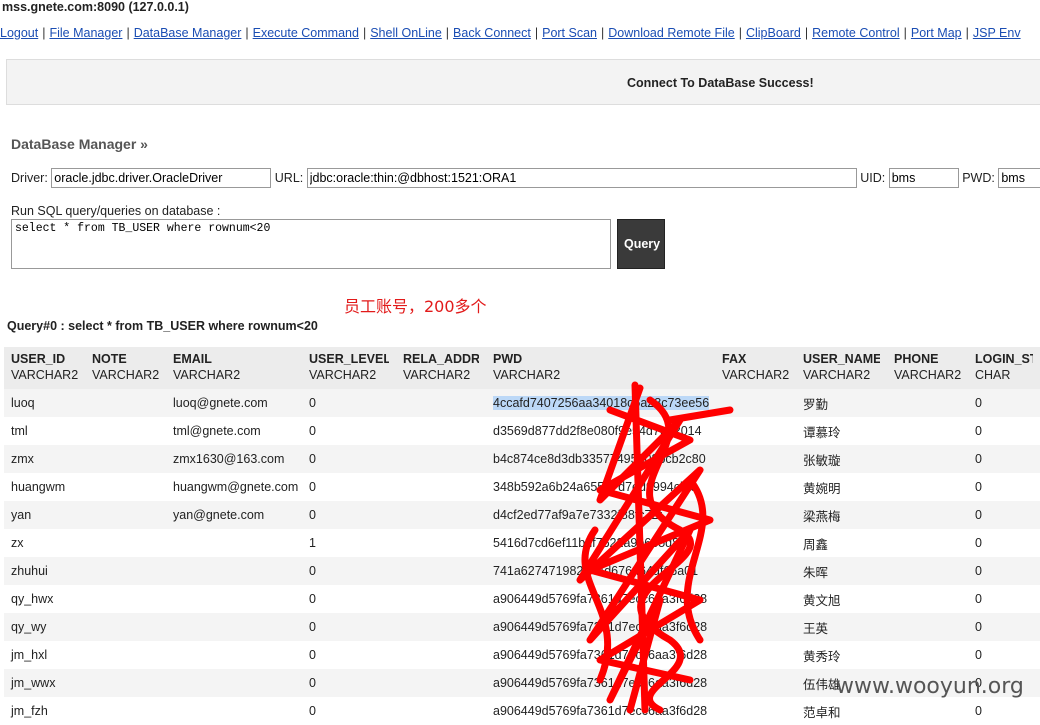 The image size is (1040, 725). I want to click on nav-link-download-remote-file: Download Remote File, so click(671, 33).